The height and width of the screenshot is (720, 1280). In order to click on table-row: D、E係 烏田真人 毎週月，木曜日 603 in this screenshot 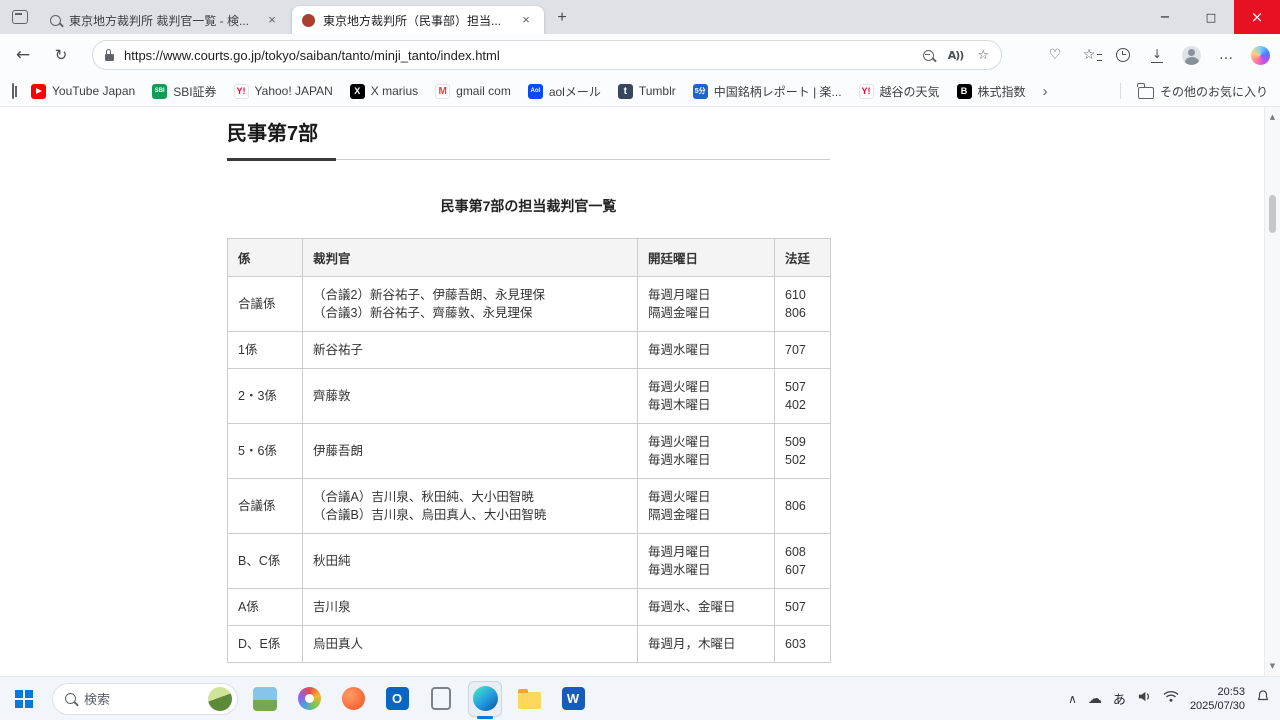, I will do `click(529, 644)`.